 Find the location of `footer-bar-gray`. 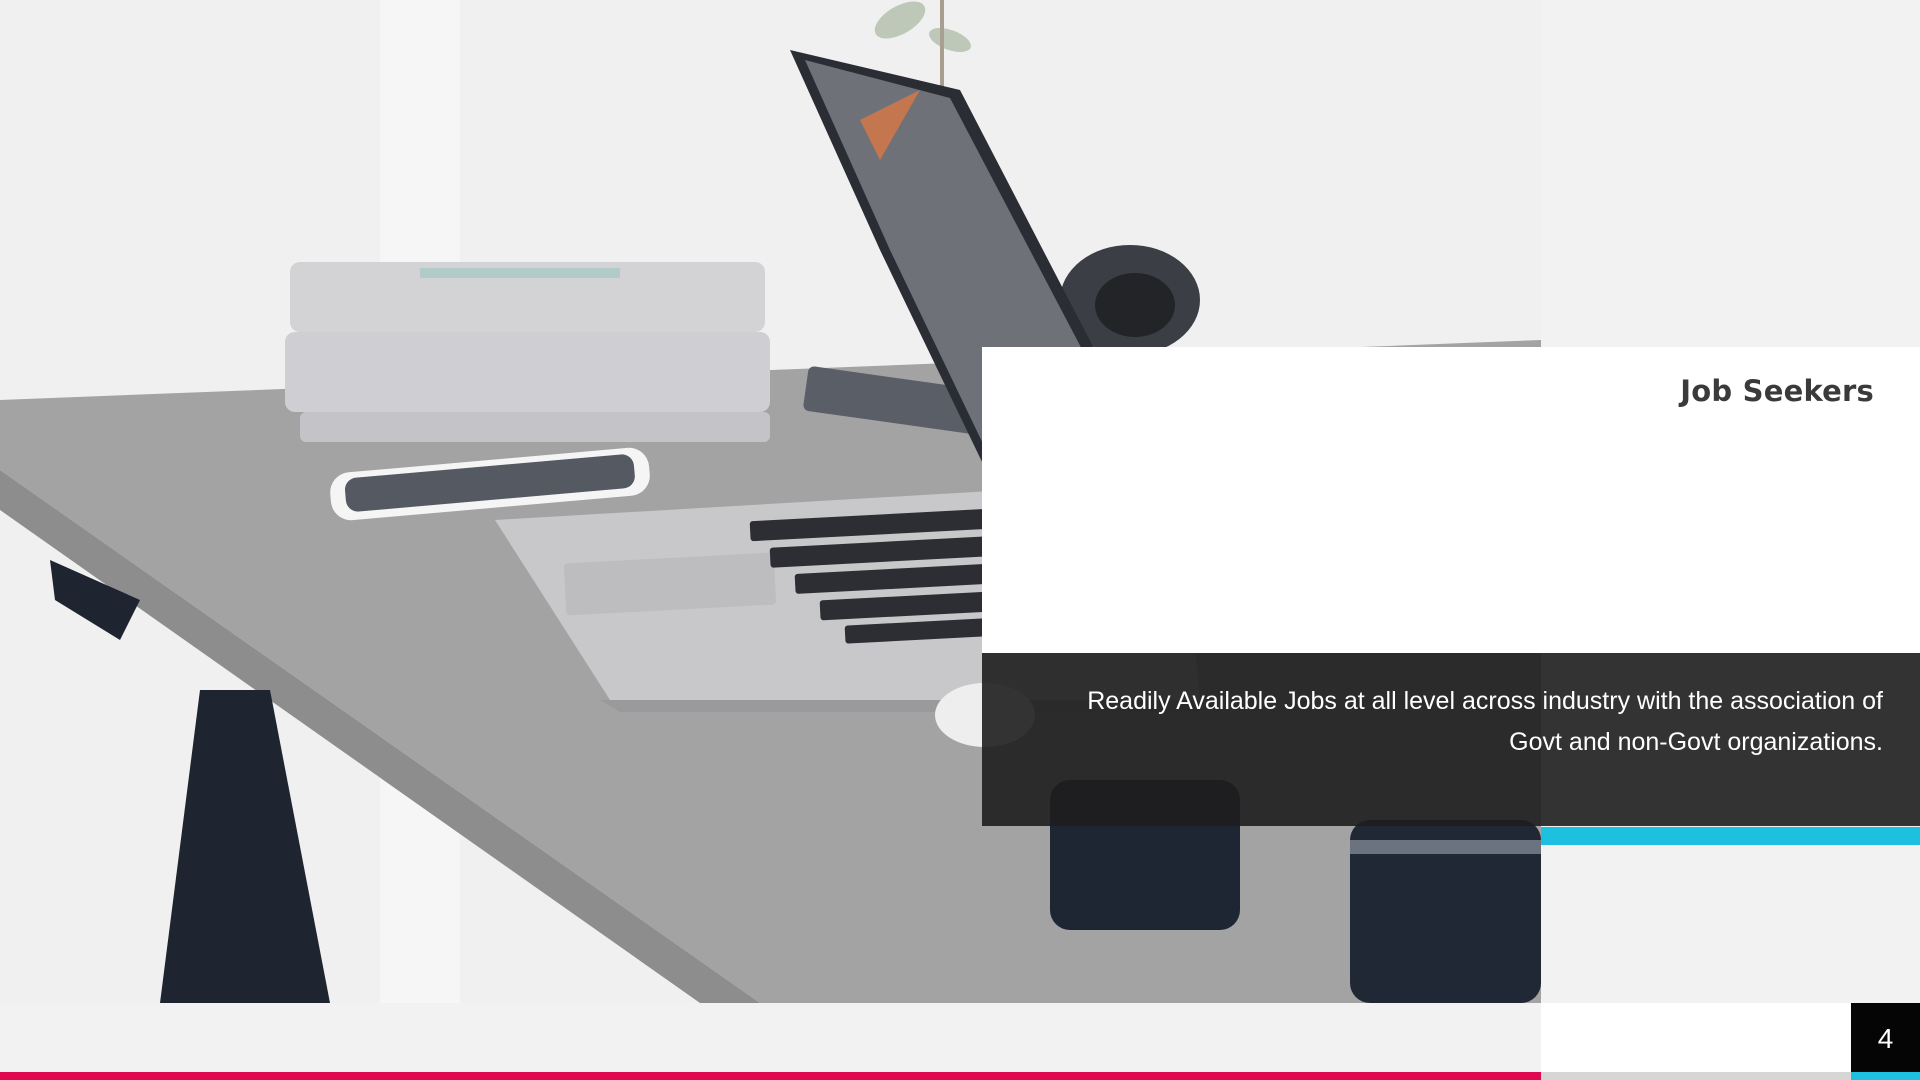

footer-bar-gray is located at coordinates (1696, 1076).